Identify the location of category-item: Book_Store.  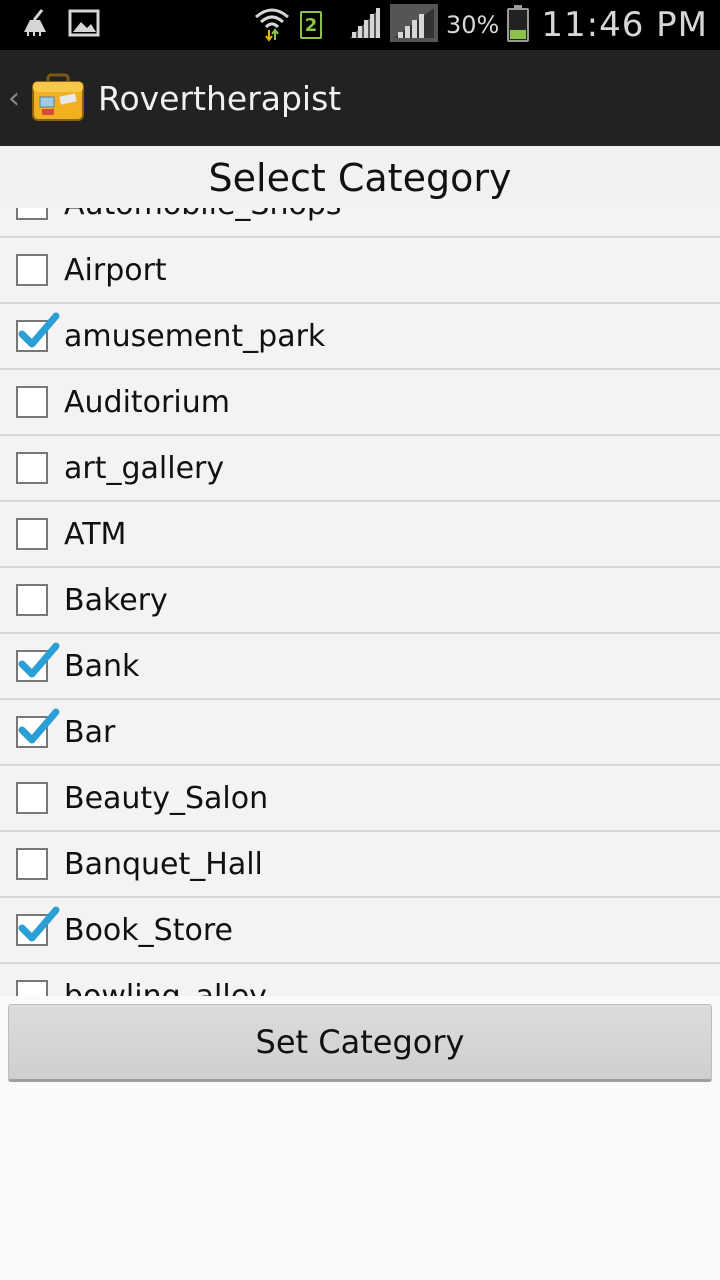
(360, 931).